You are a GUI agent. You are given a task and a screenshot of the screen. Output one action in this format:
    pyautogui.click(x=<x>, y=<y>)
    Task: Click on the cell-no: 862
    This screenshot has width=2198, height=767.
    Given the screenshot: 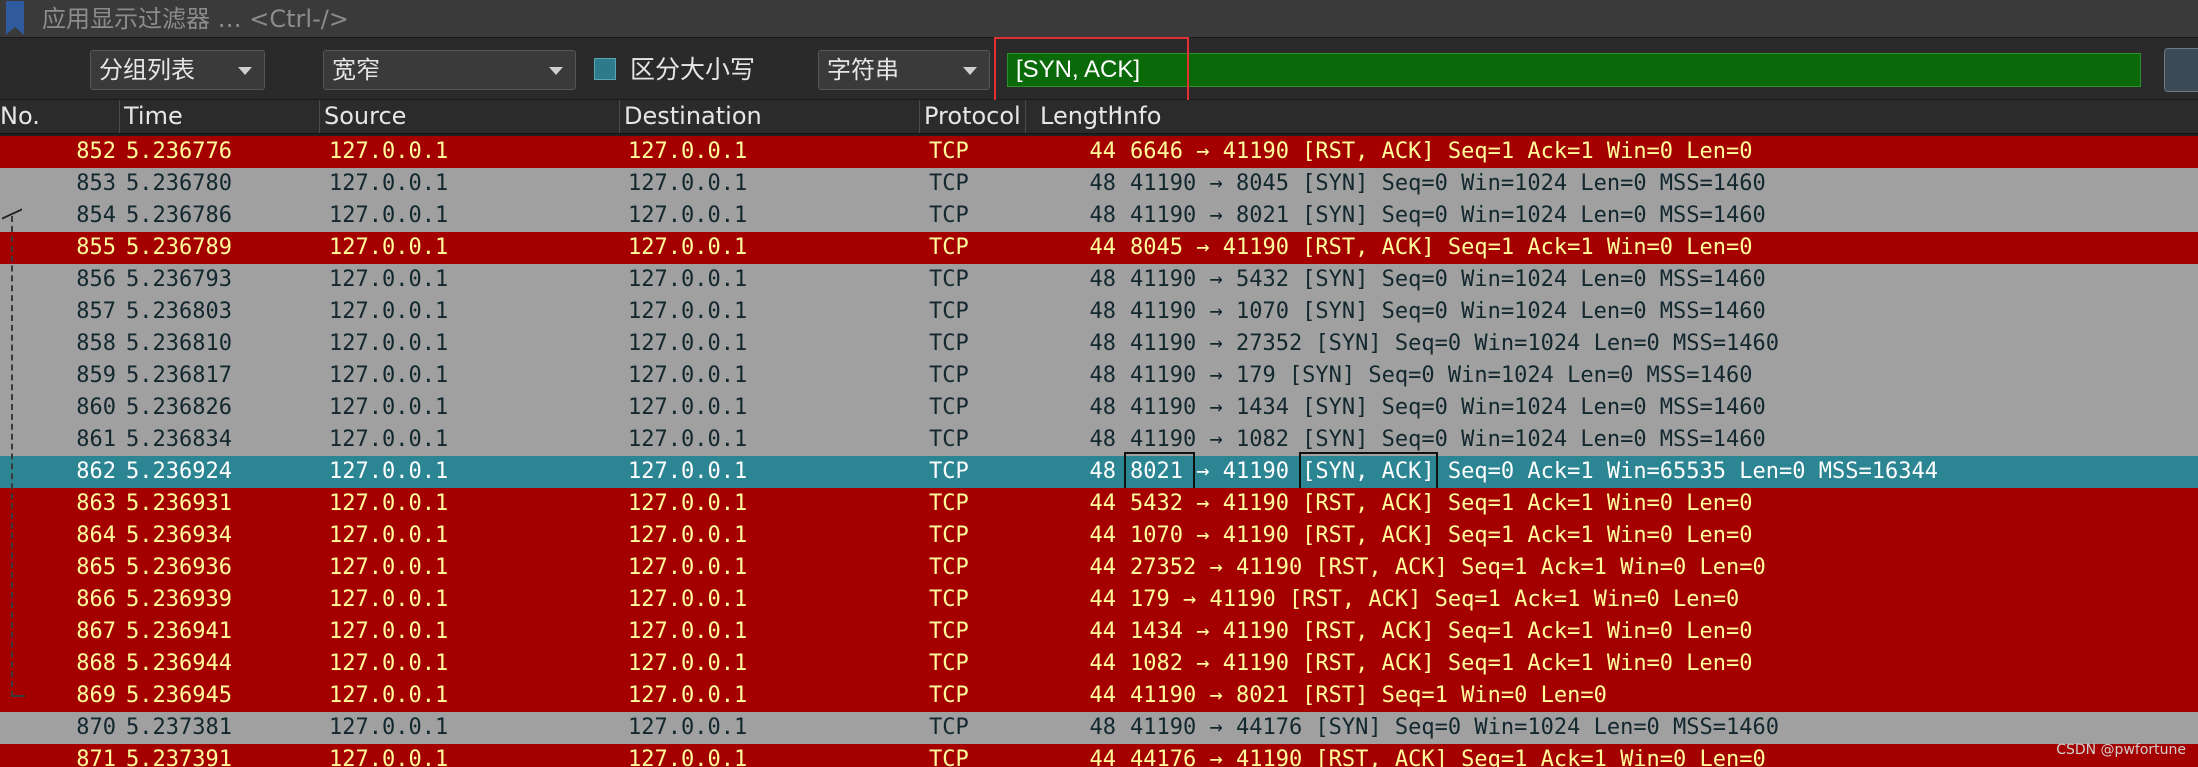 What is the action you would take?
    pyautogui.click(x=96, y=471)
    